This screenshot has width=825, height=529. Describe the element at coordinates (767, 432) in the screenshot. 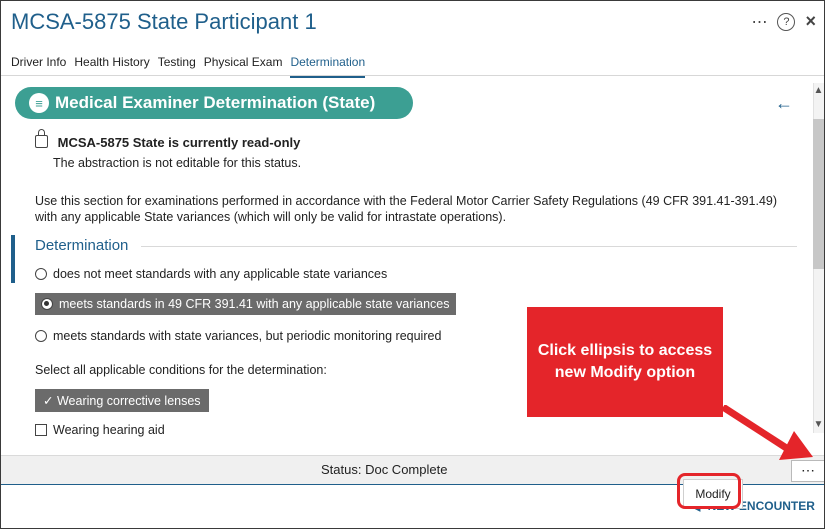

I see `callout-arrow-icon` at that location.